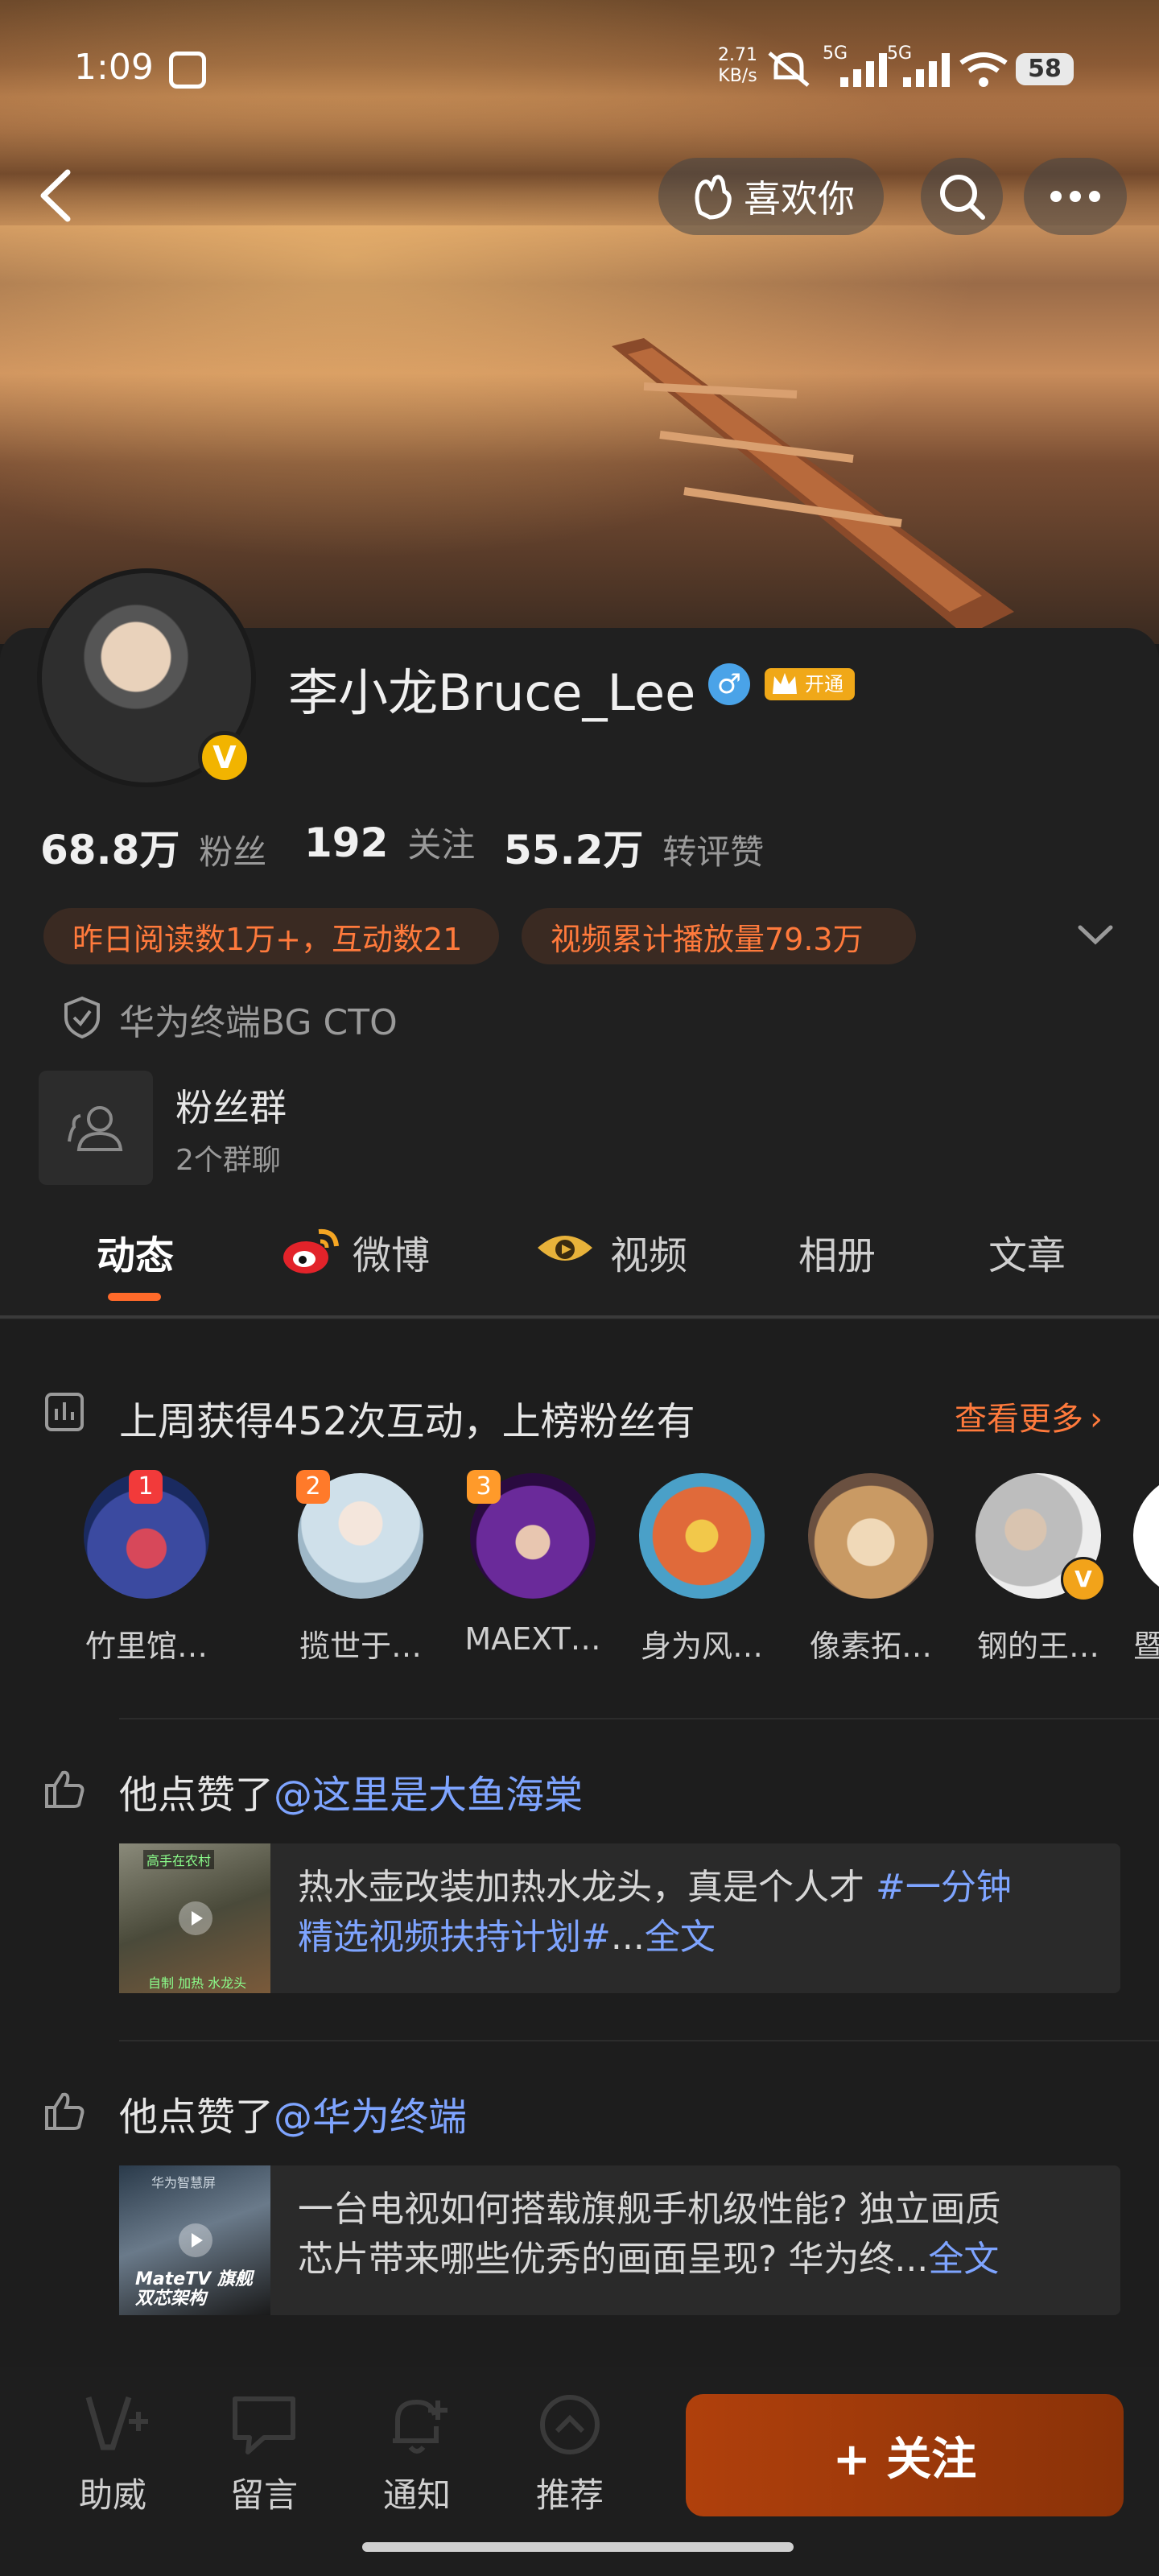  What do you see at coordinates (713, 197) in the screenshot?
I see `hand-wave-icon` at bounding box center [713, 197].